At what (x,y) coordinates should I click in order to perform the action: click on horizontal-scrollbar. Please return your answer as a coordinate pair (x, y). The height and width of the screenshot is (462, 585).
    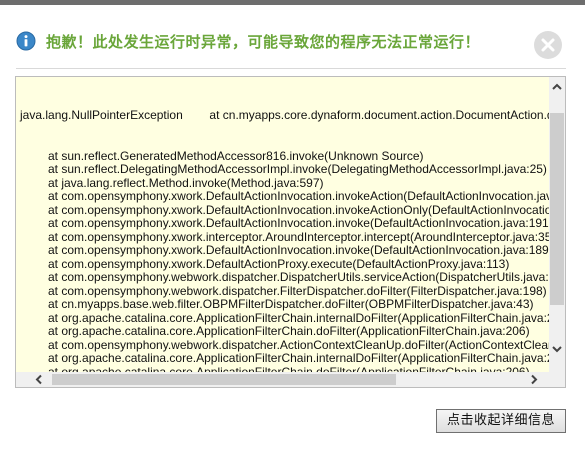
    Looking at the image, I should click on (282, 379).